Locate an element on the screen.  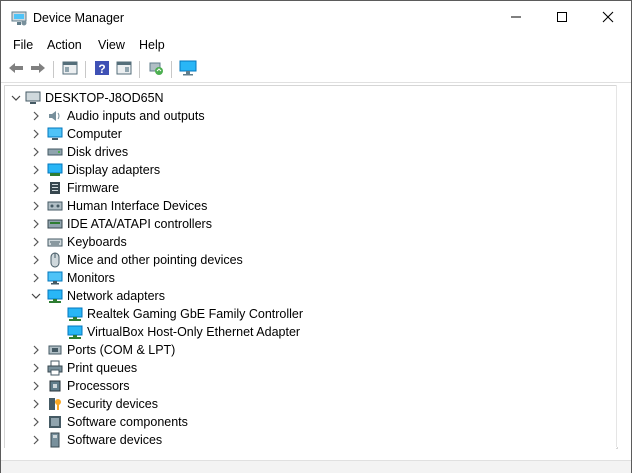
tree-item-firmware: Firmware is located at coordinates (75, 188).